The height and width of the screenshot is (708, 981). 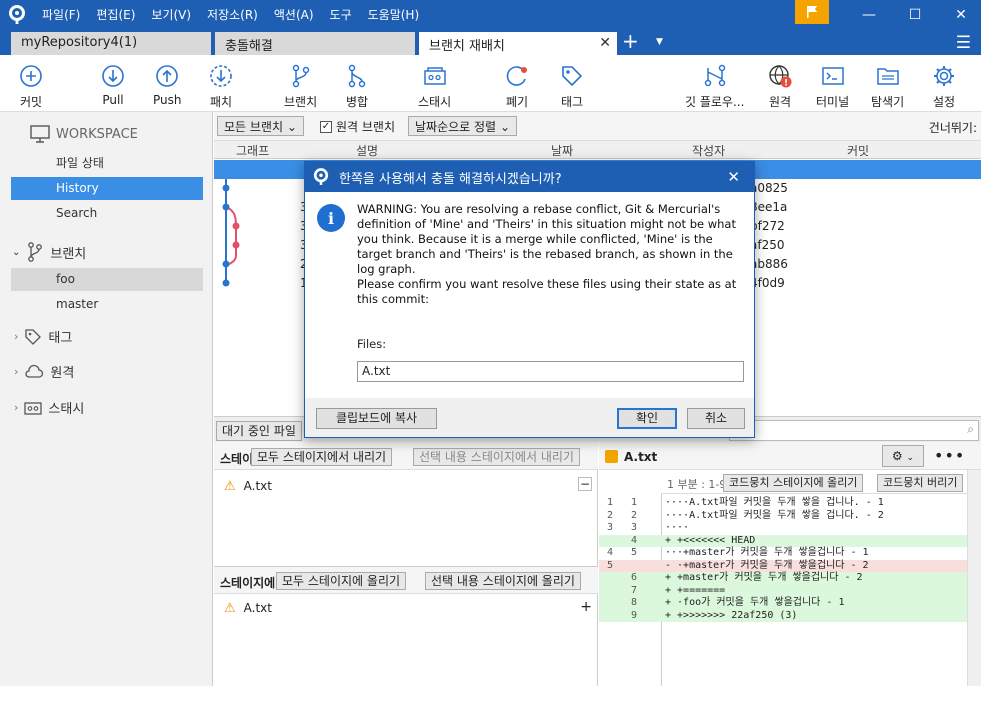 I want to click on add-tab-button: +, so click(x=630, y=41).